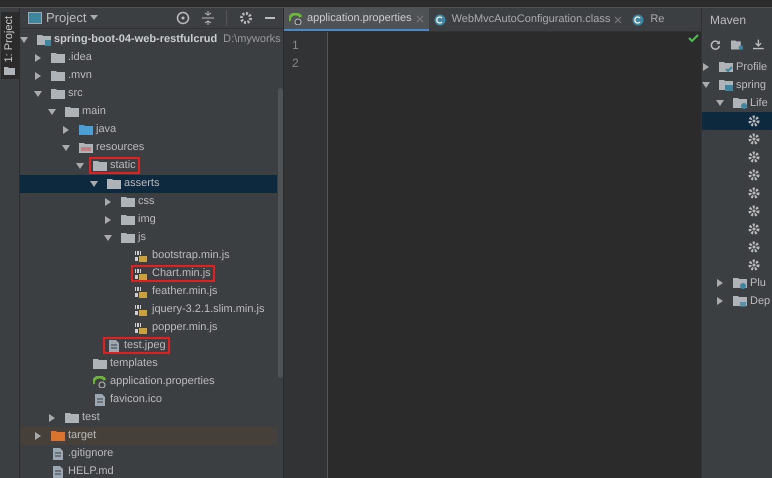 The image size is (772, 478). Describe the element at coordinates (120, 148) in the screenshot. I see `tree-label: resources` at that location.